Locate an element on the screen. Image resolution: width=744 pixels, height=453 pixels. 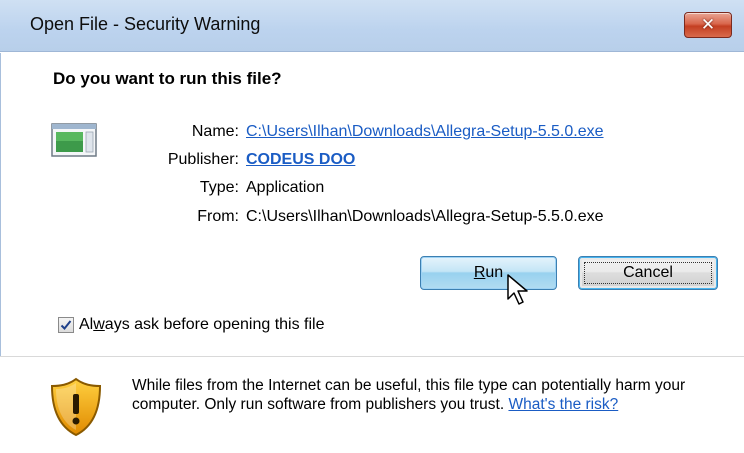
checkmark-icon is located at coordinates (66, 325).